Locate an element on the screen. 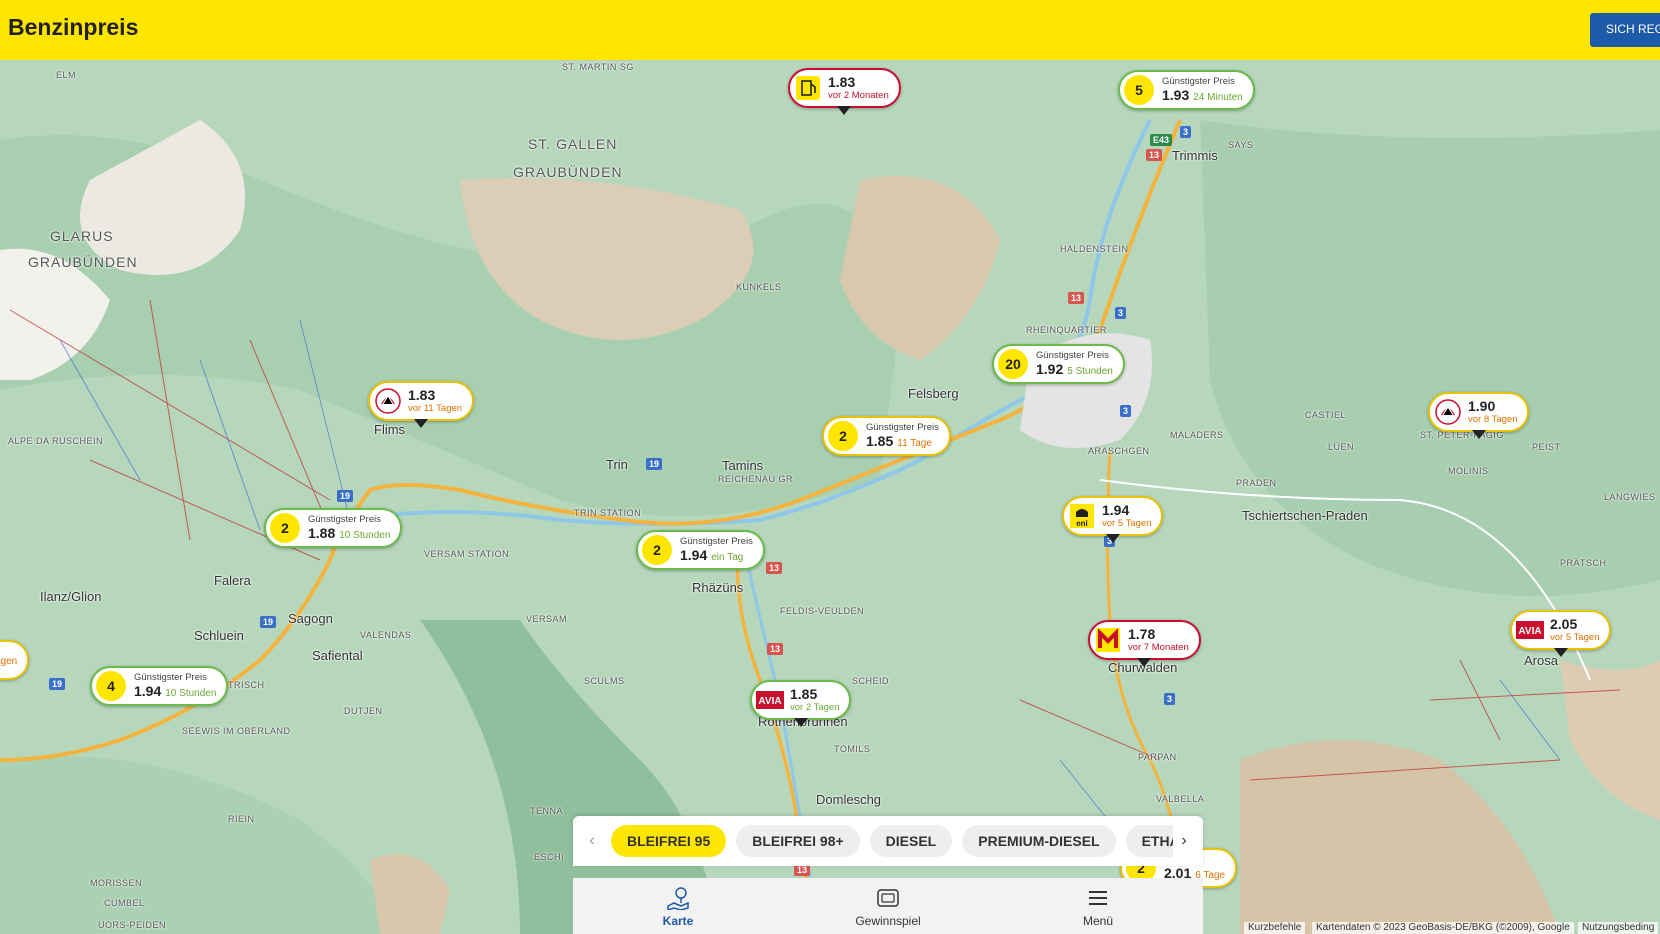 Image resolution: width=1660 pixels, height=934 pixels. price-age: vor 2 Monaten is located at coordinates (858, 95).